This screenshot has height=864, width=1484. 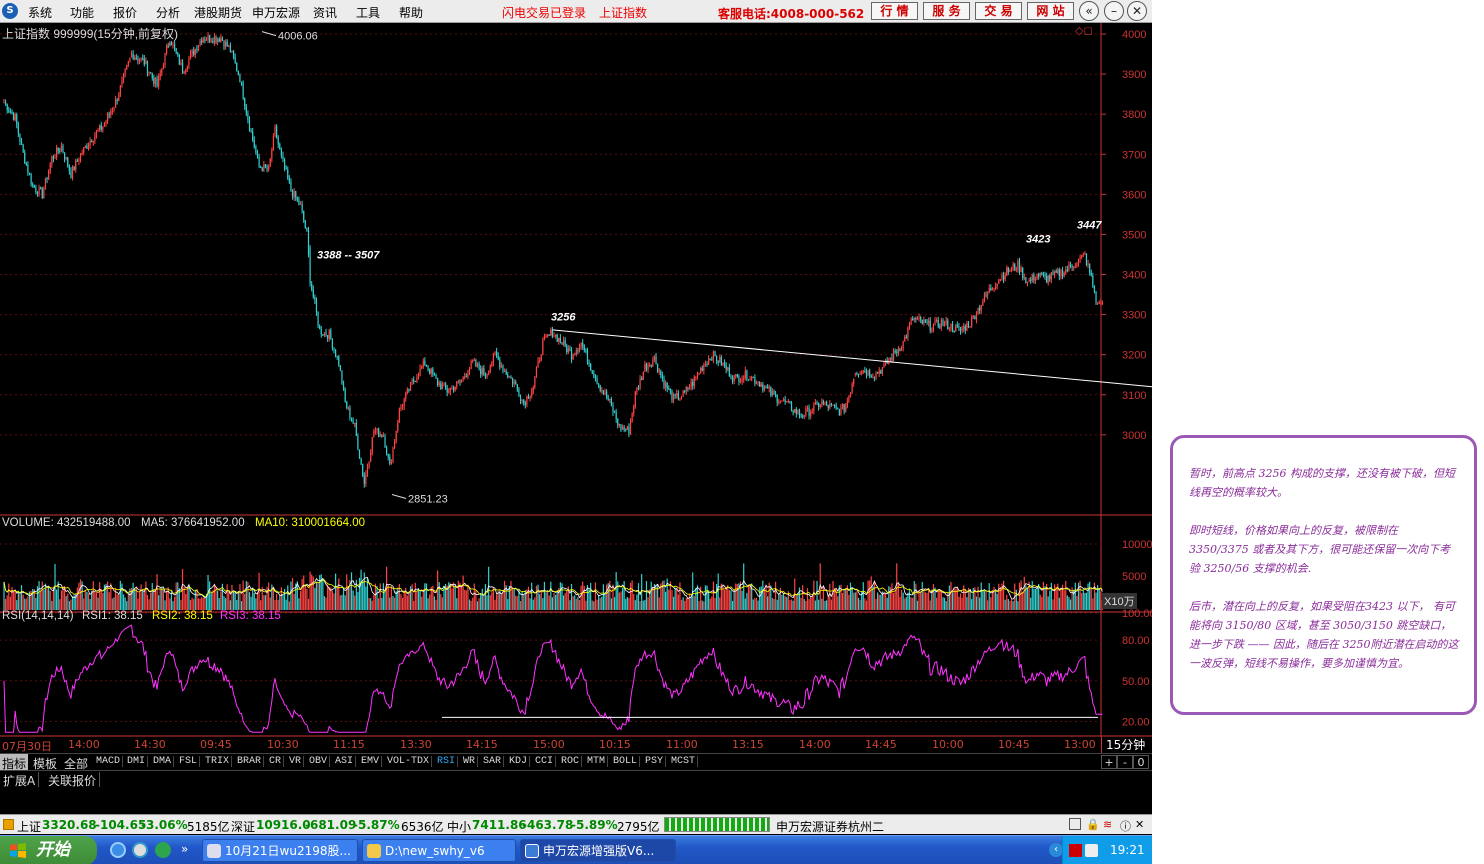 I want to click on indicator-mtm: MTM, so click(x=597, y=761).